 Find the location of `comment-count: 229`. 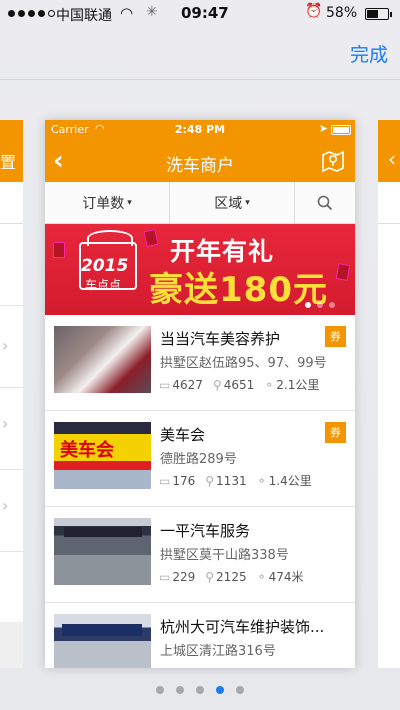

comment-count: 229 is located at coordinates (184, 576).